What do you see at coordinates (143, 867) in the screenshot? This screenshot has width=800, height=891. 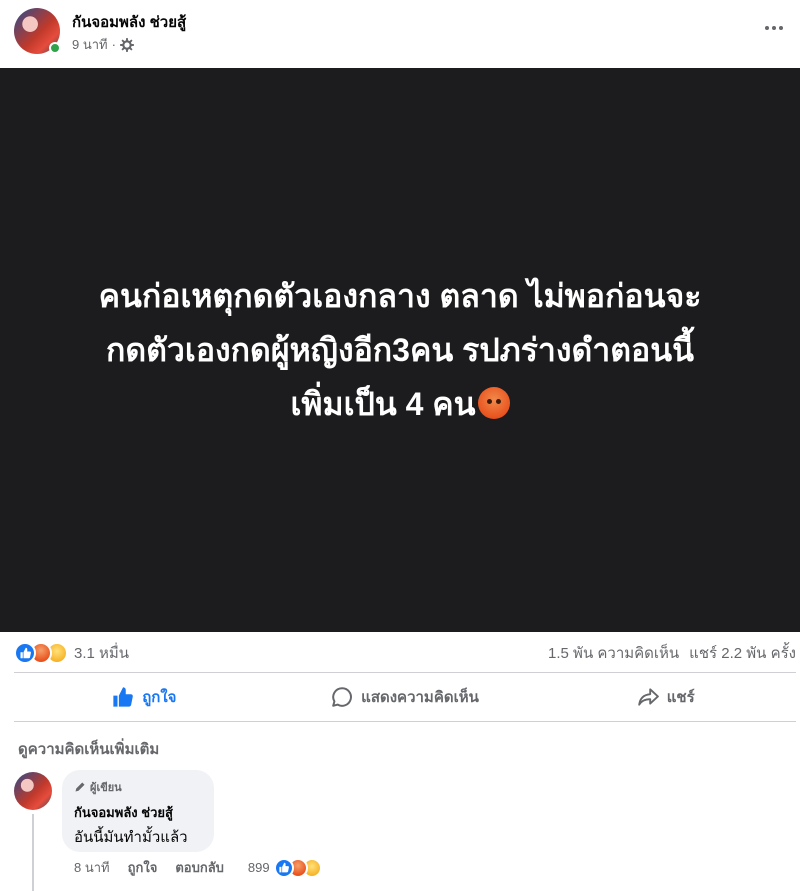 I see `comment-like-button: ถูกใจ` at bounding box center [143, 867].